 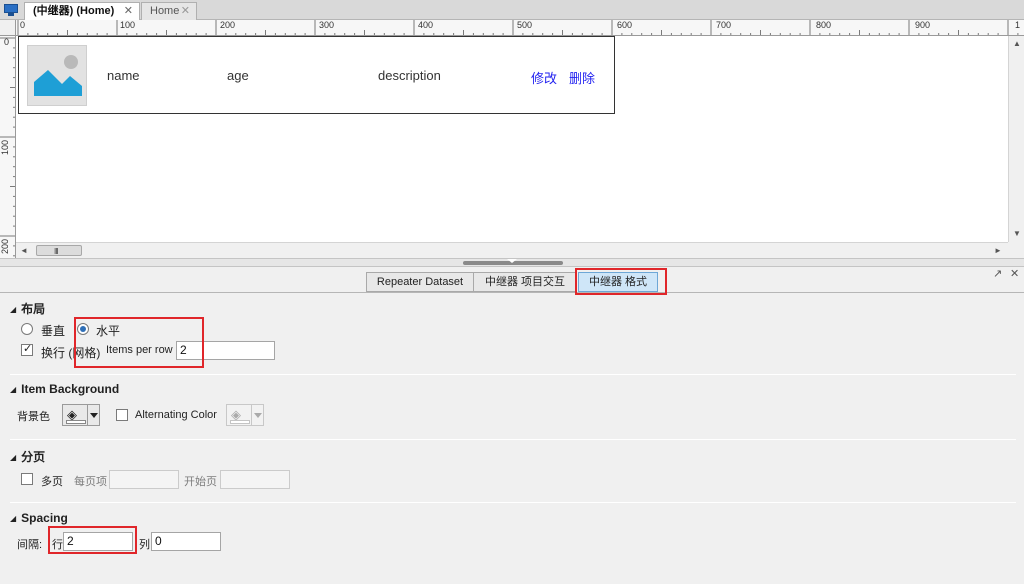 I want to click on tab-repeater-home: (中继器) (Home) ✕, so click(x=82, y=11).